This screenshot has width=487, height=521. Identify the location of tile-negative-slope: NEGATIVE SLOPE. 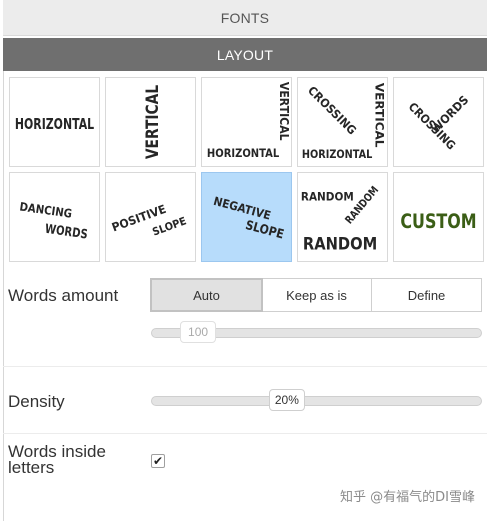
(246, 217).